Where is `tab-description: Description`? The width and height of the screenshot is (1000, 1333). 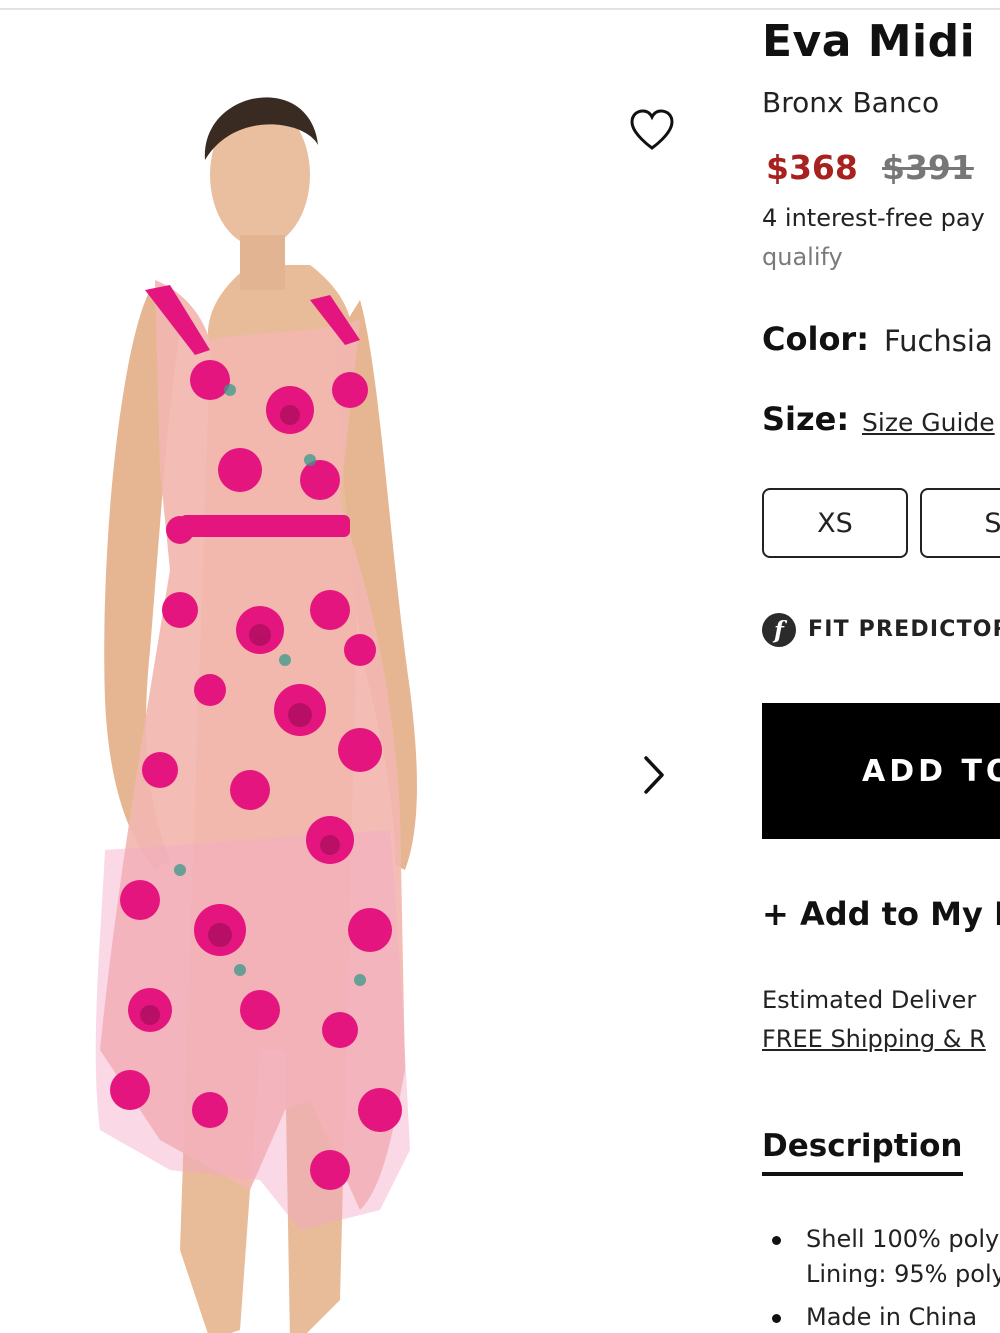
tab-description: Description is located at coordinates (862, 1152).